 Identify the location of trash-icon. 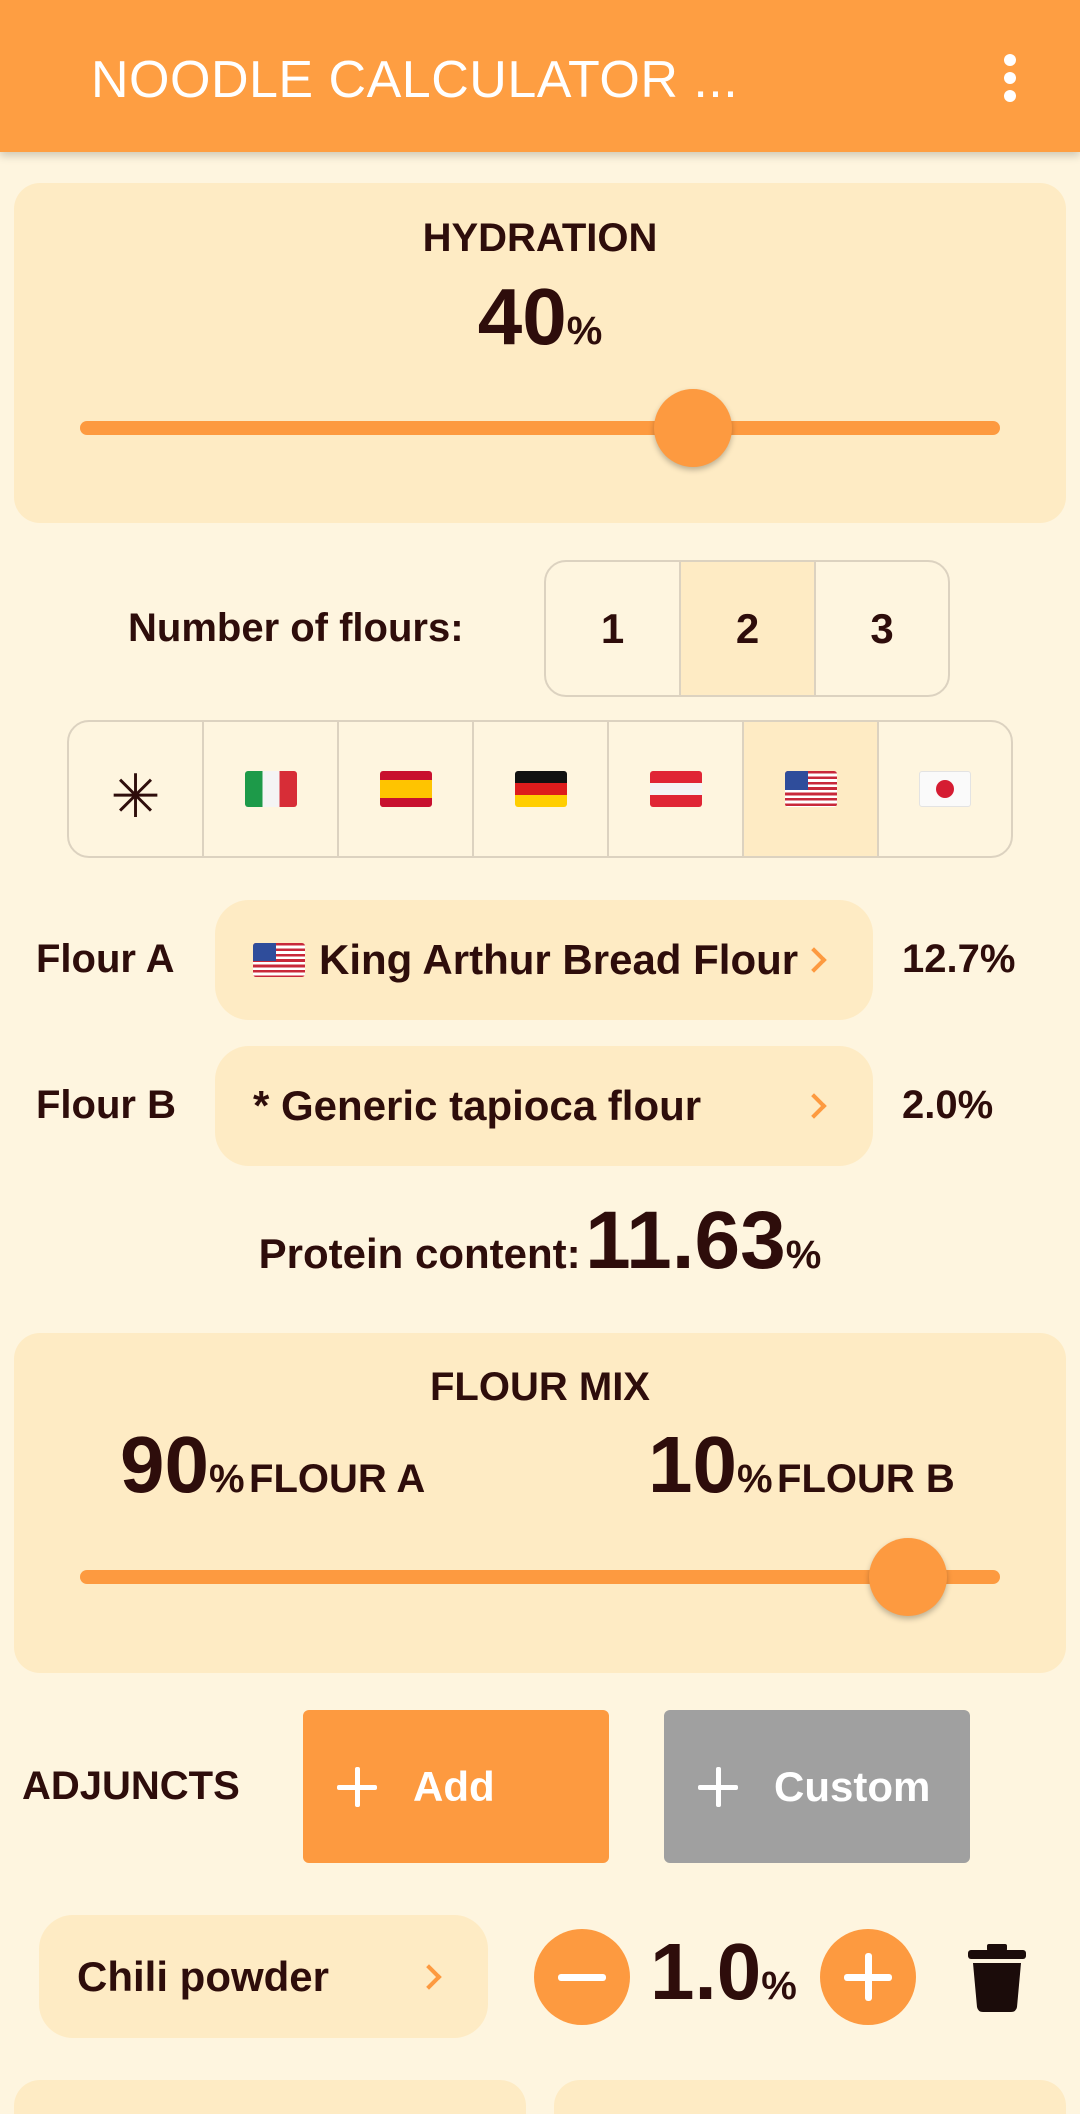
(997, 1978).